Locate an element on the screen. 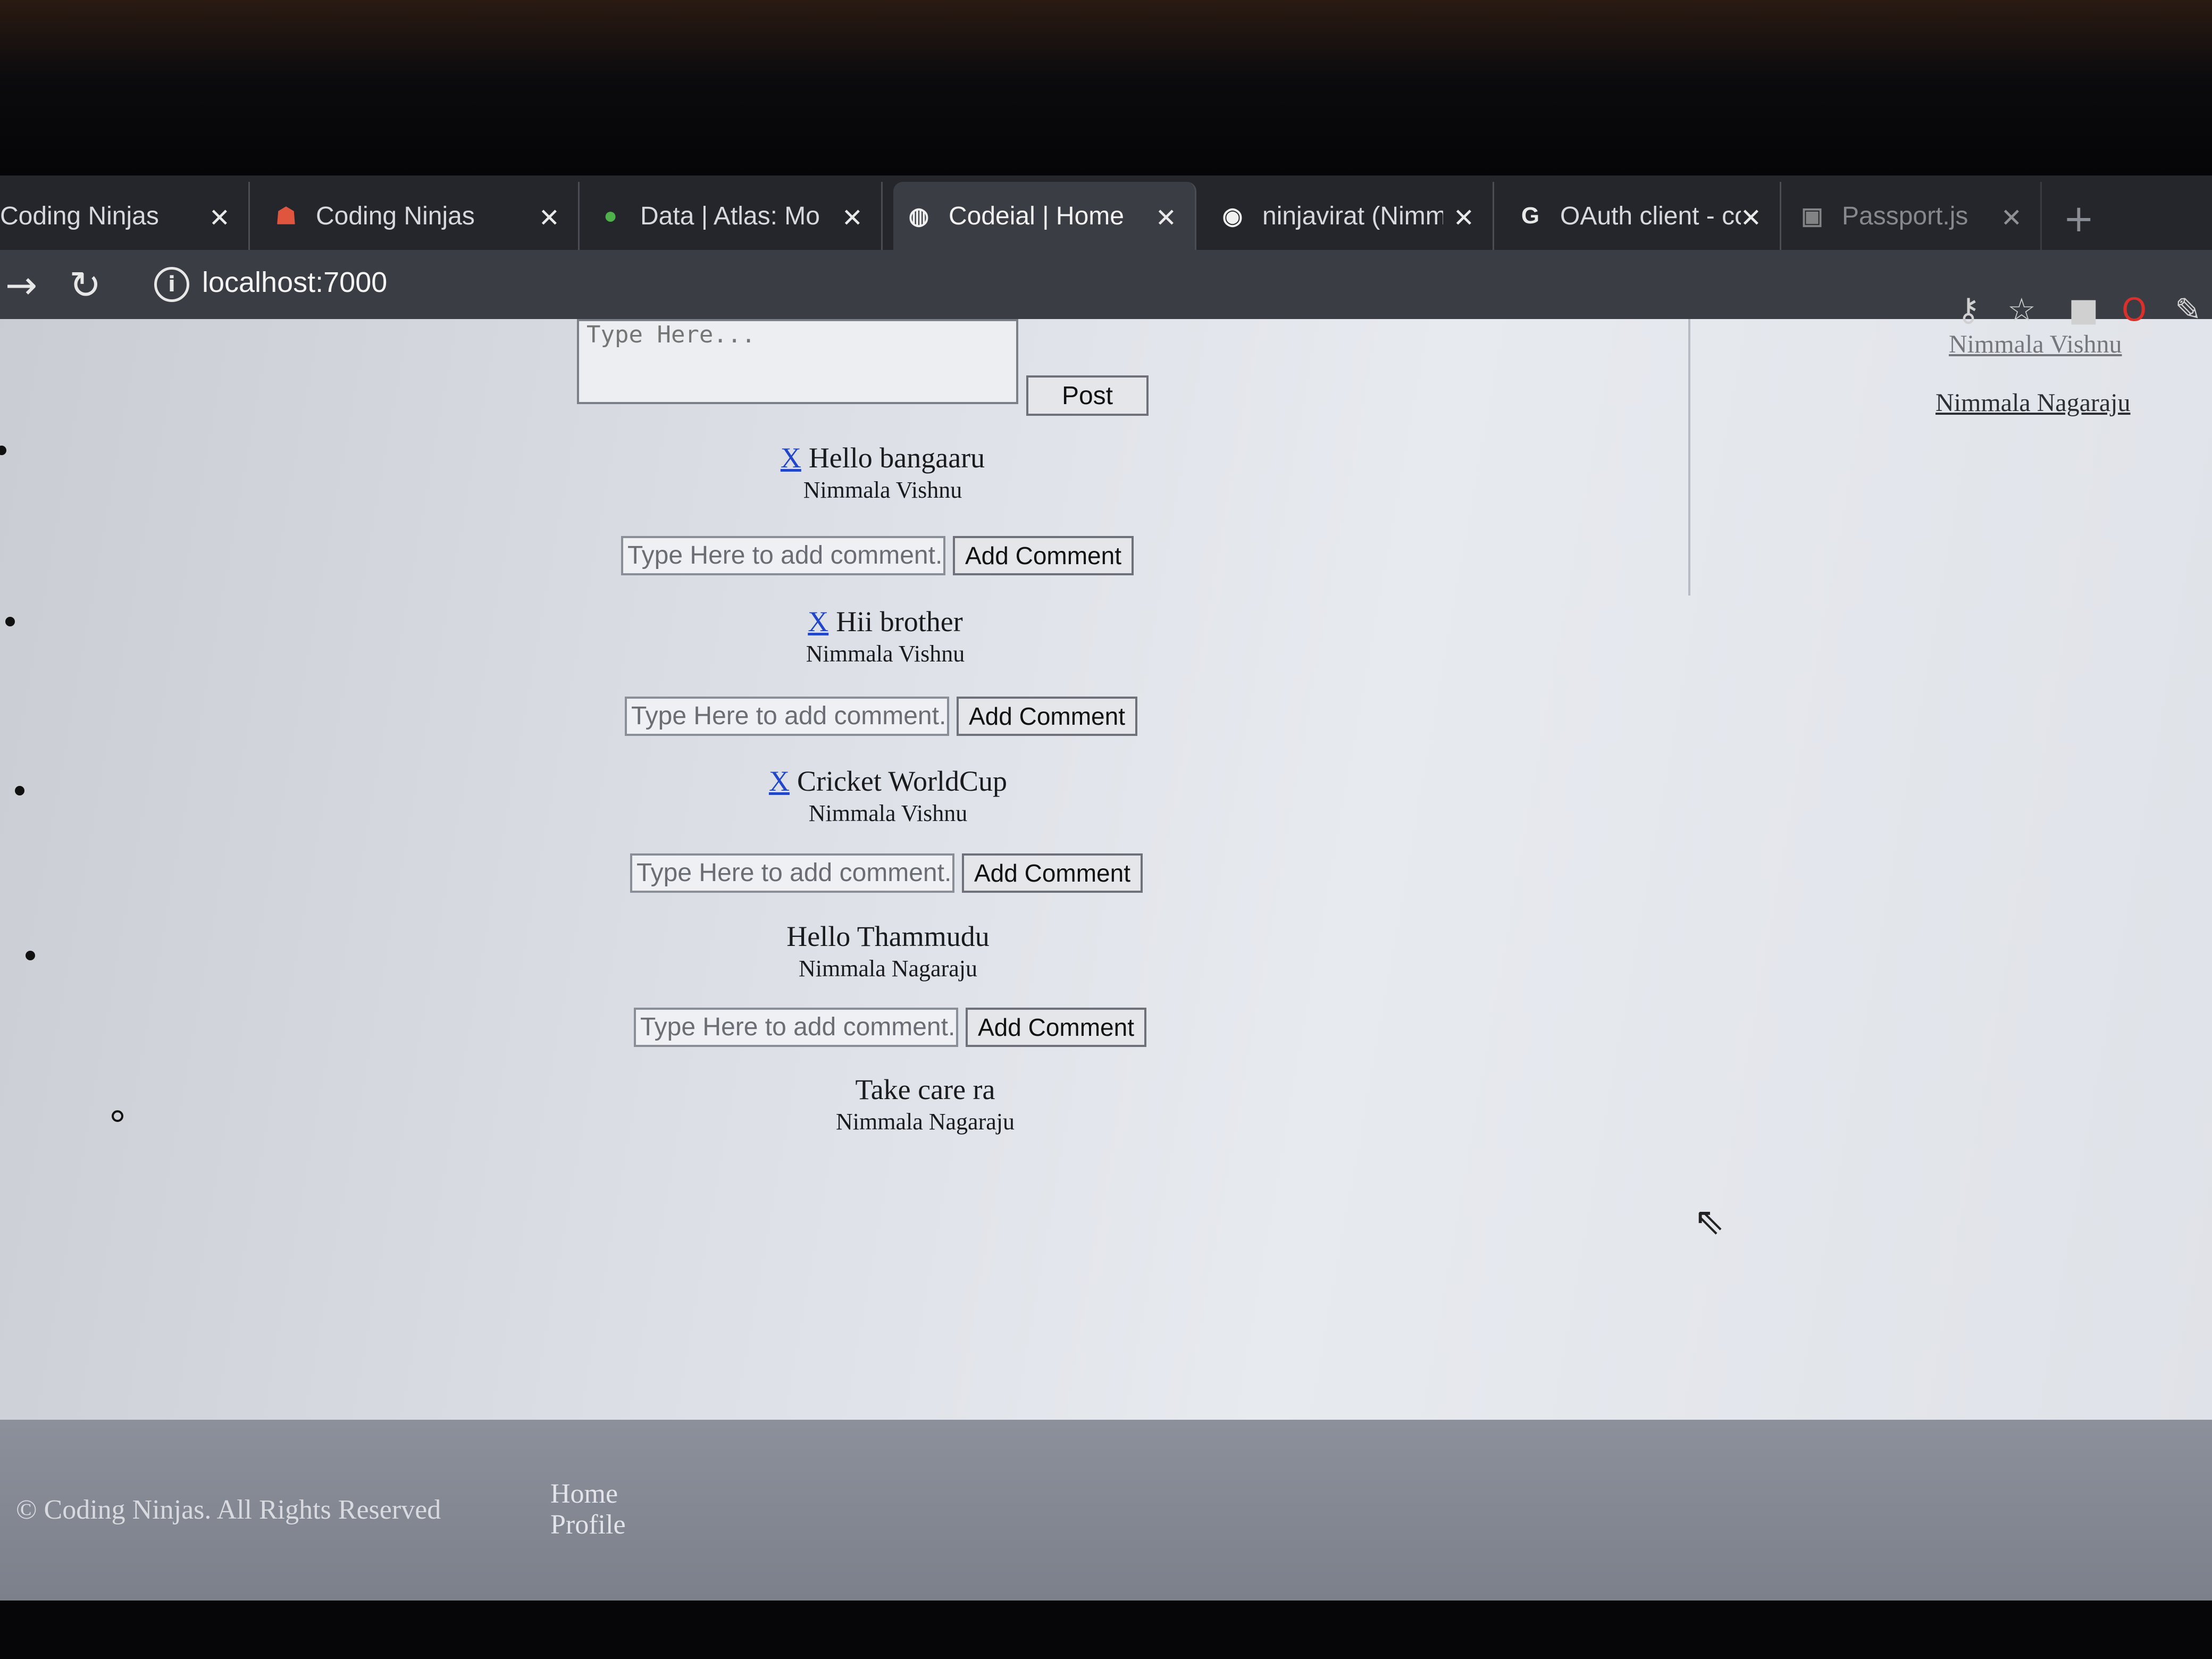 The height and width of the screenshot is (1659, 2212). globe-icon: ◍ is located at coordinates (918, 216).